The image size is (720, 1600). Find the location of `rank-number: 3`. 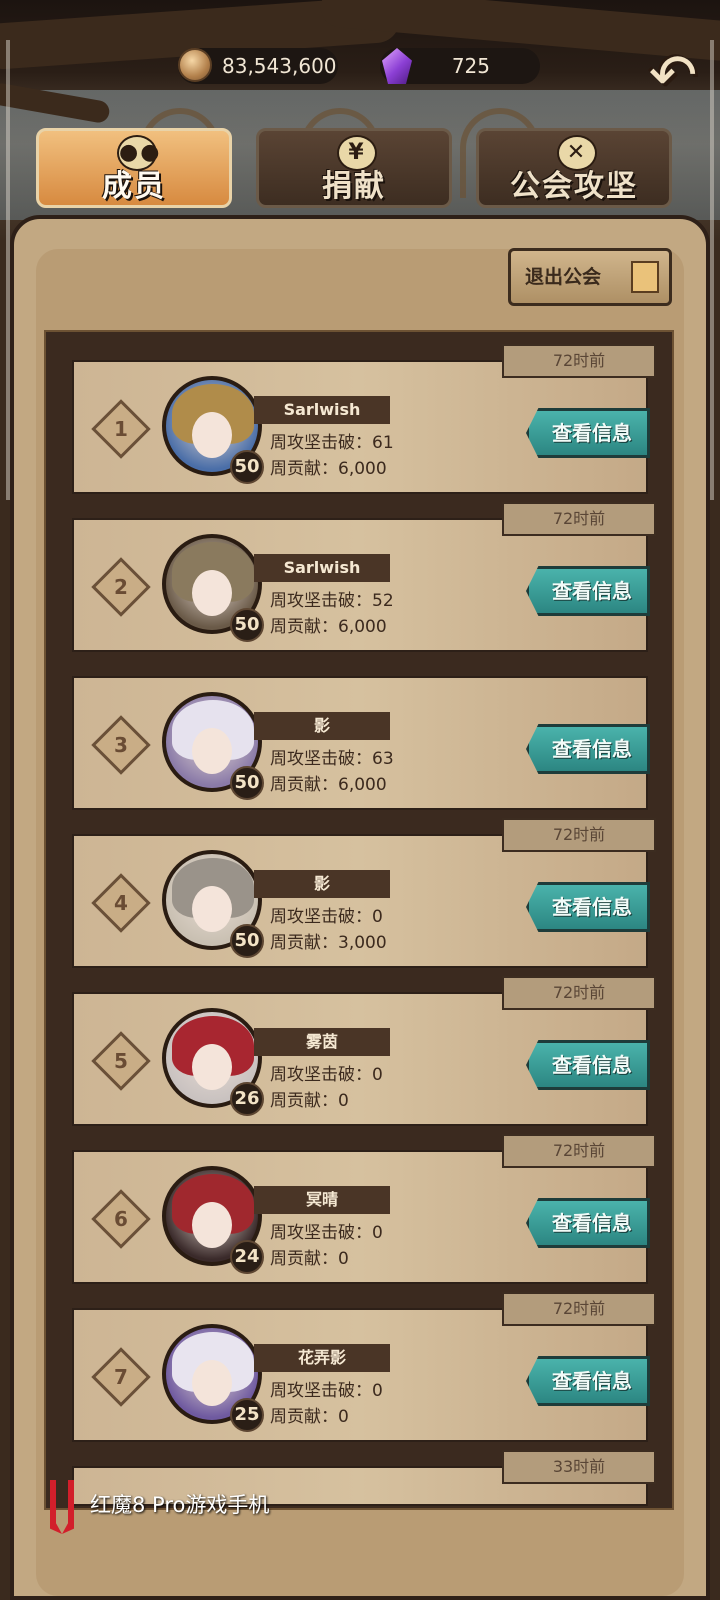

rank-number: 3 is located at coordinates (121, 745).